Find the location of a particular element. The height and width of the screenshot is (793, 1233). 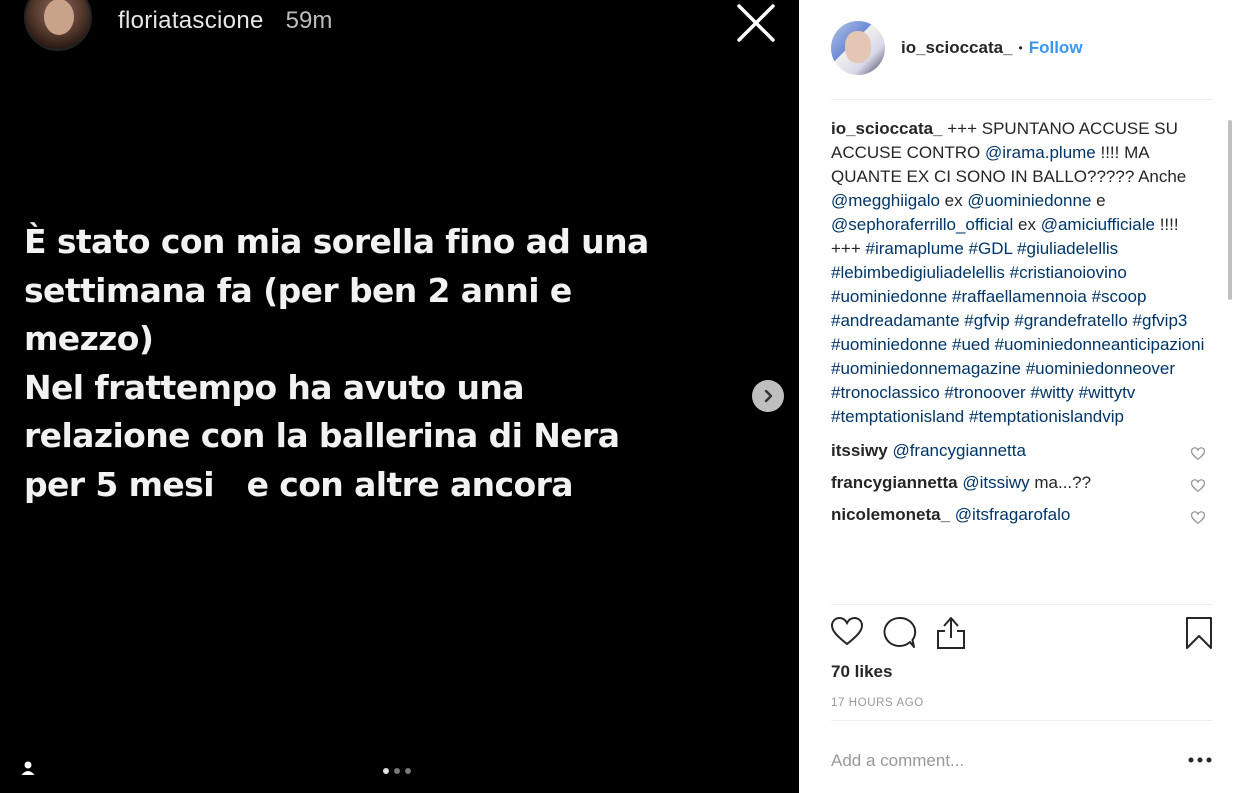

mention-link: @uominiedonne is located at coordinates (1029, 200).